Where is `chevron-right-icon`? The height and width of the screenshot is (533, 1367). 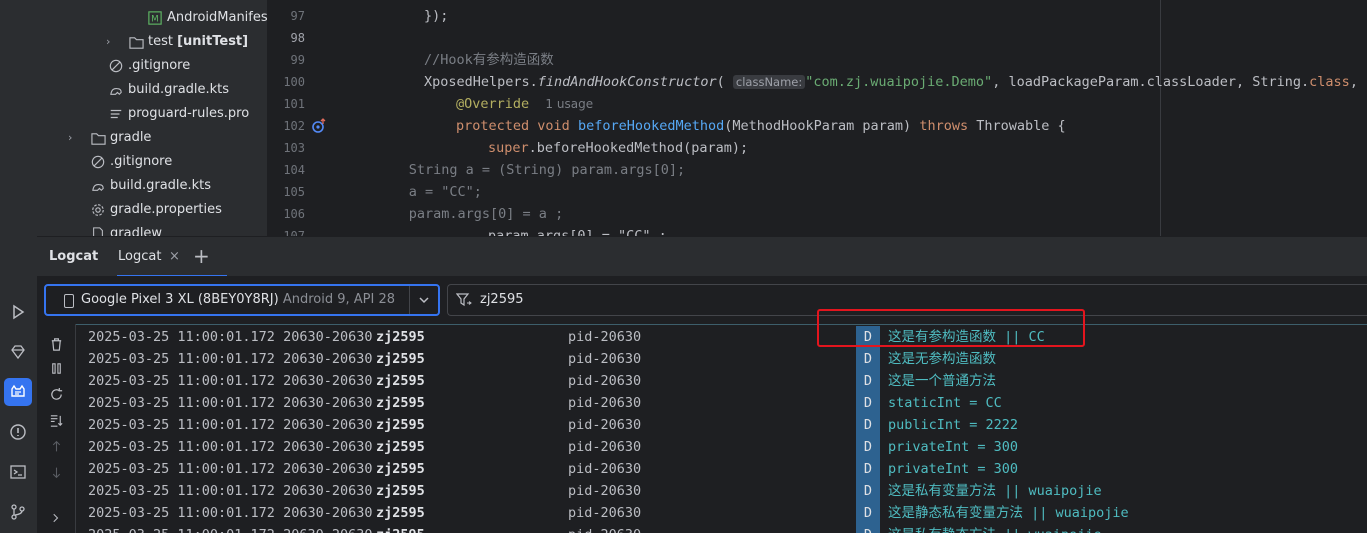
chevron-right-icon is located at coordinates (56, 518).